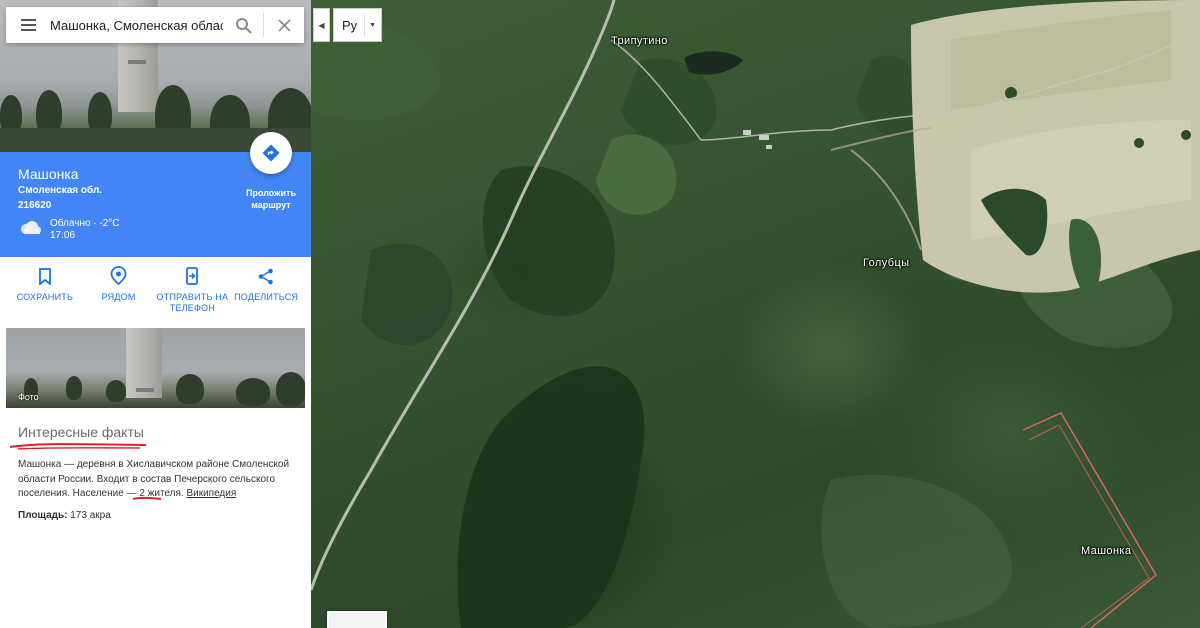 The width and height of the screenshot is (1200, 628). I want to click on directions-icon, so click(271, 153).